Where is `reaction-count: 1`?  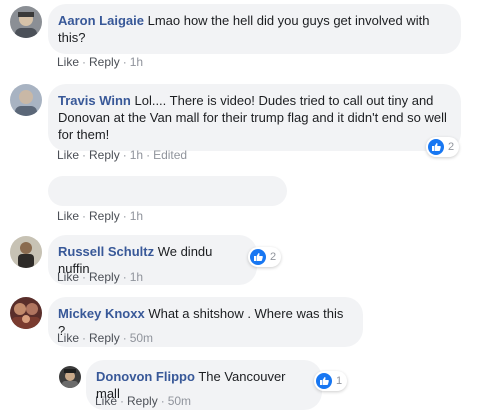 reaction-count: 1 is located at coordinates (339, 381).